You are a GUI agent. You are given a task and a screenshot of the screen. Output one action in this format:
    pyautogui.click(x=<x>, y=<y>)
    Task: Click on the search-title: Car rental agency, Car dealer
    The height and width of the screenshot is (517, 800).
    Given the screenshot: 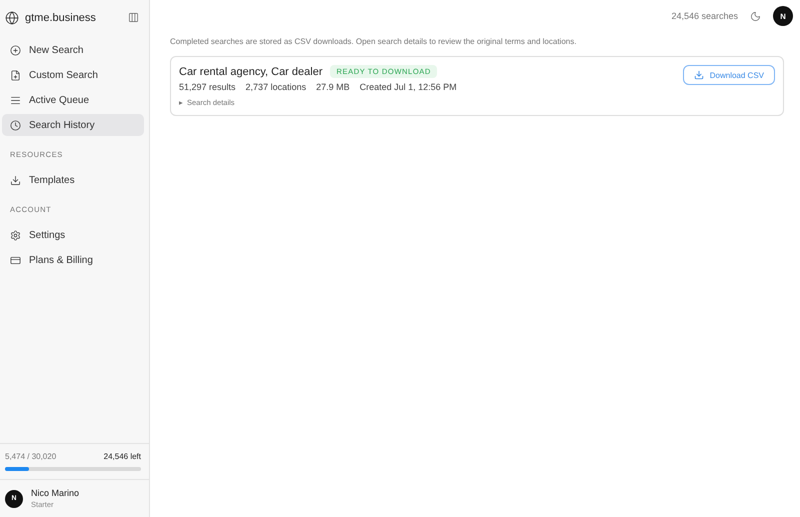 What is the action you would take?
    pyautogui.click(x=250, y=72)
    